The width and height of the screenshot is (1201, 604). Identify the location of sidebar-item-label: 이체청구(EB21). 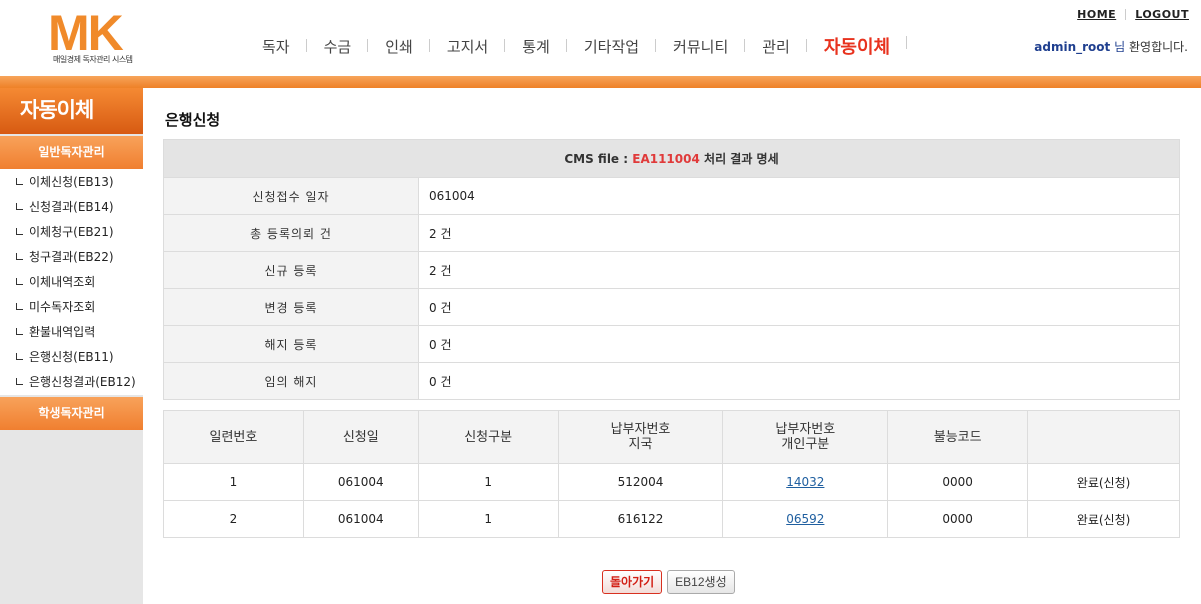
(71, 232).